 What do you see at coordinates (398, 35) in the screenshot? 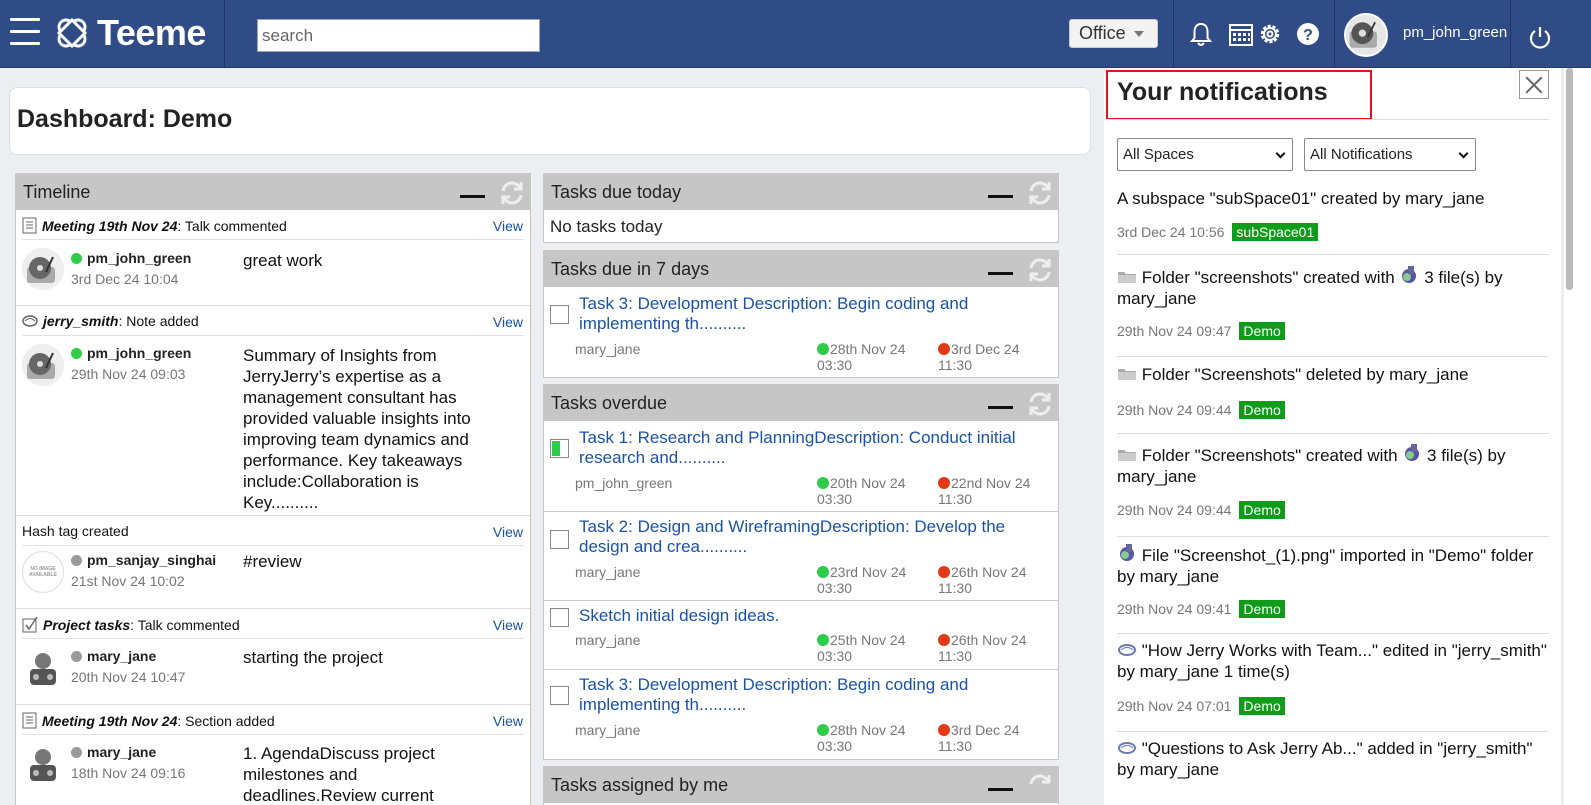
I see `search-input` at bounding box center [398, 35].